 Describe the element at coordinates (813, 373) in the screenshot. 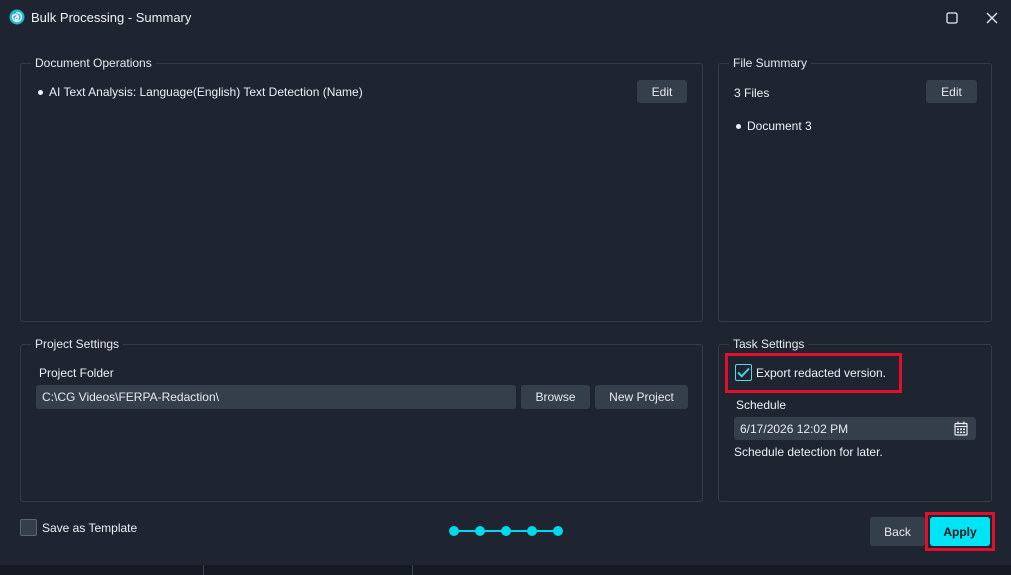

I see `export-highlight-box` at that location.